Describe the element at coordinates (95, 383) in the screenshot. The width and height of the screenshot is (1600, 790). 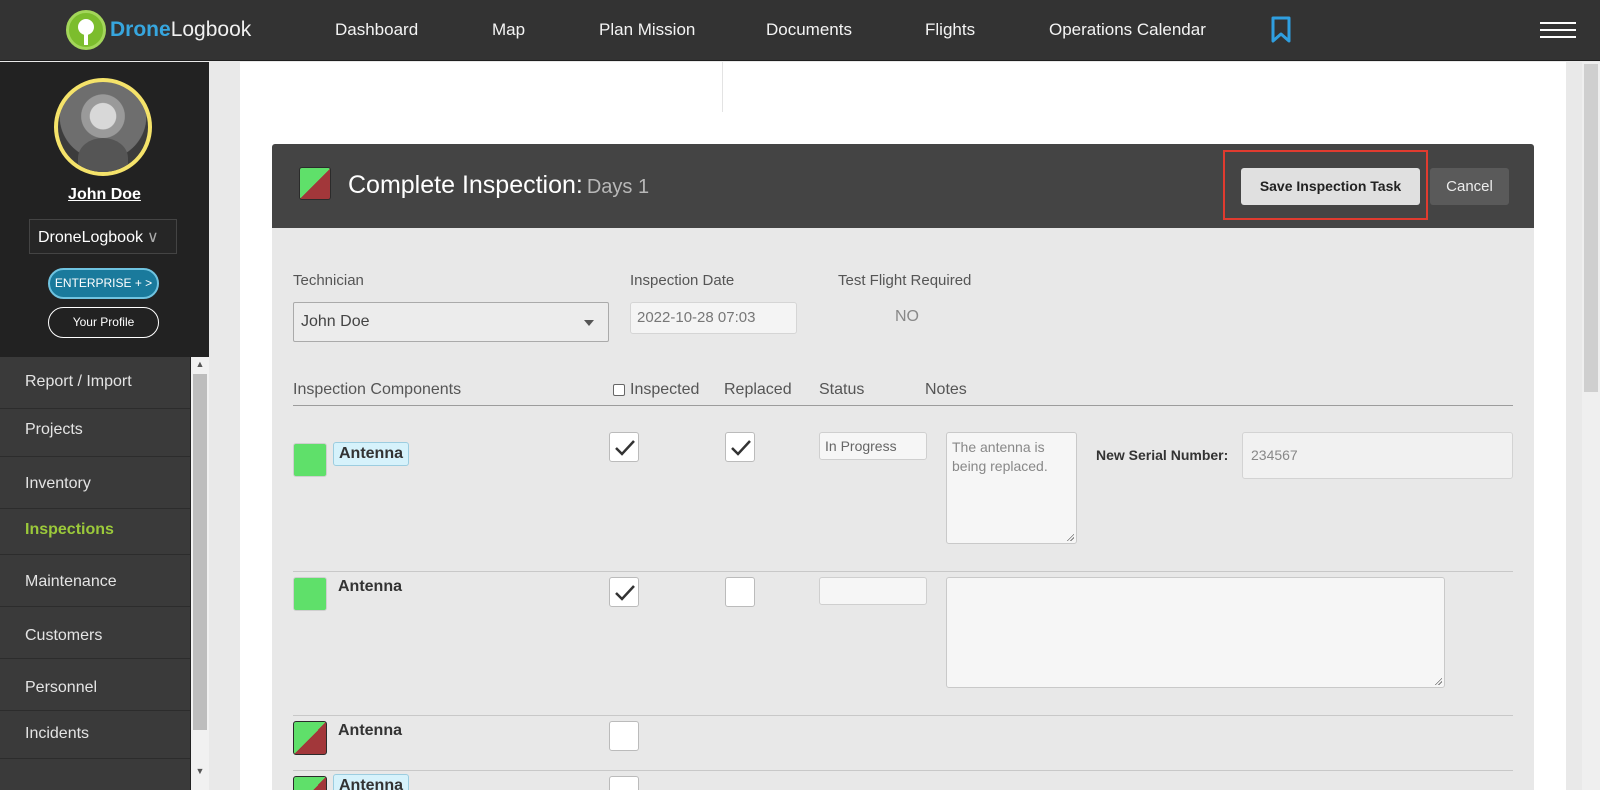
I see `sidebar-item-report-import: Report / Import` at that location.